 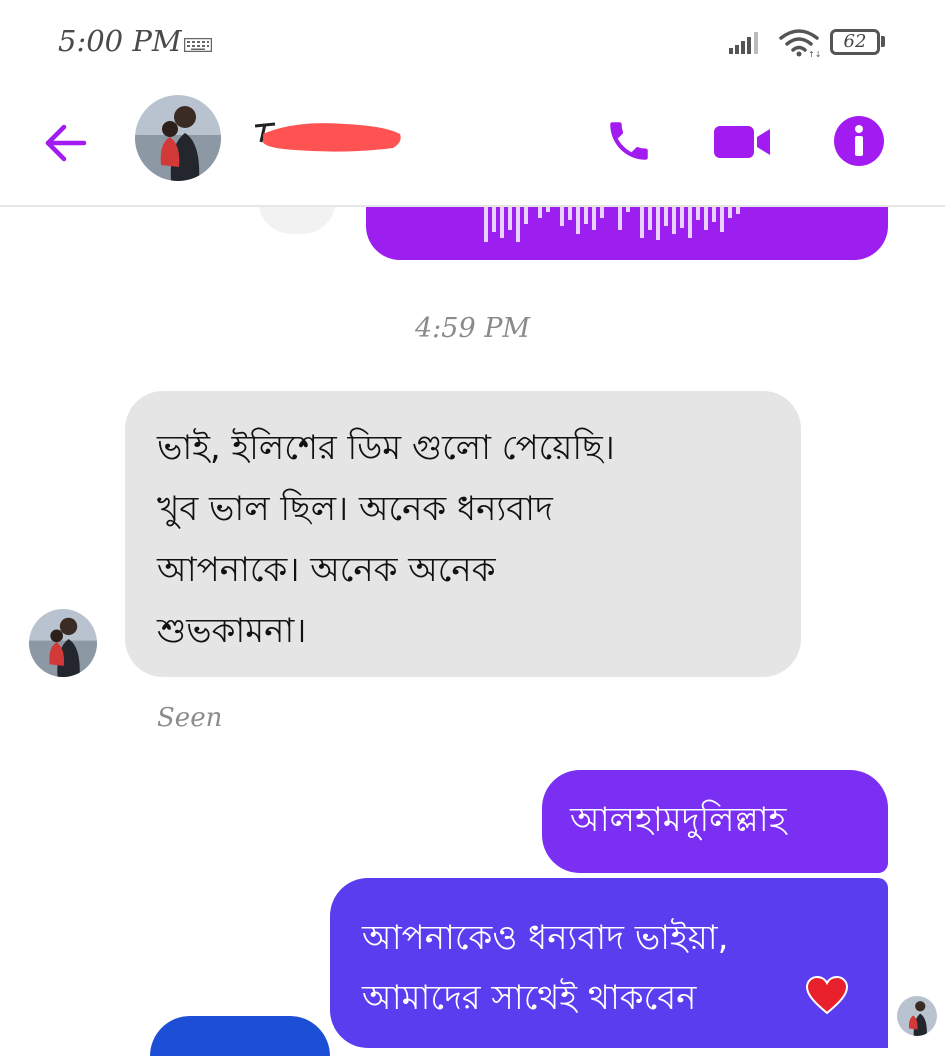 I want to click on battery-tip, so click(x=883, y=41).